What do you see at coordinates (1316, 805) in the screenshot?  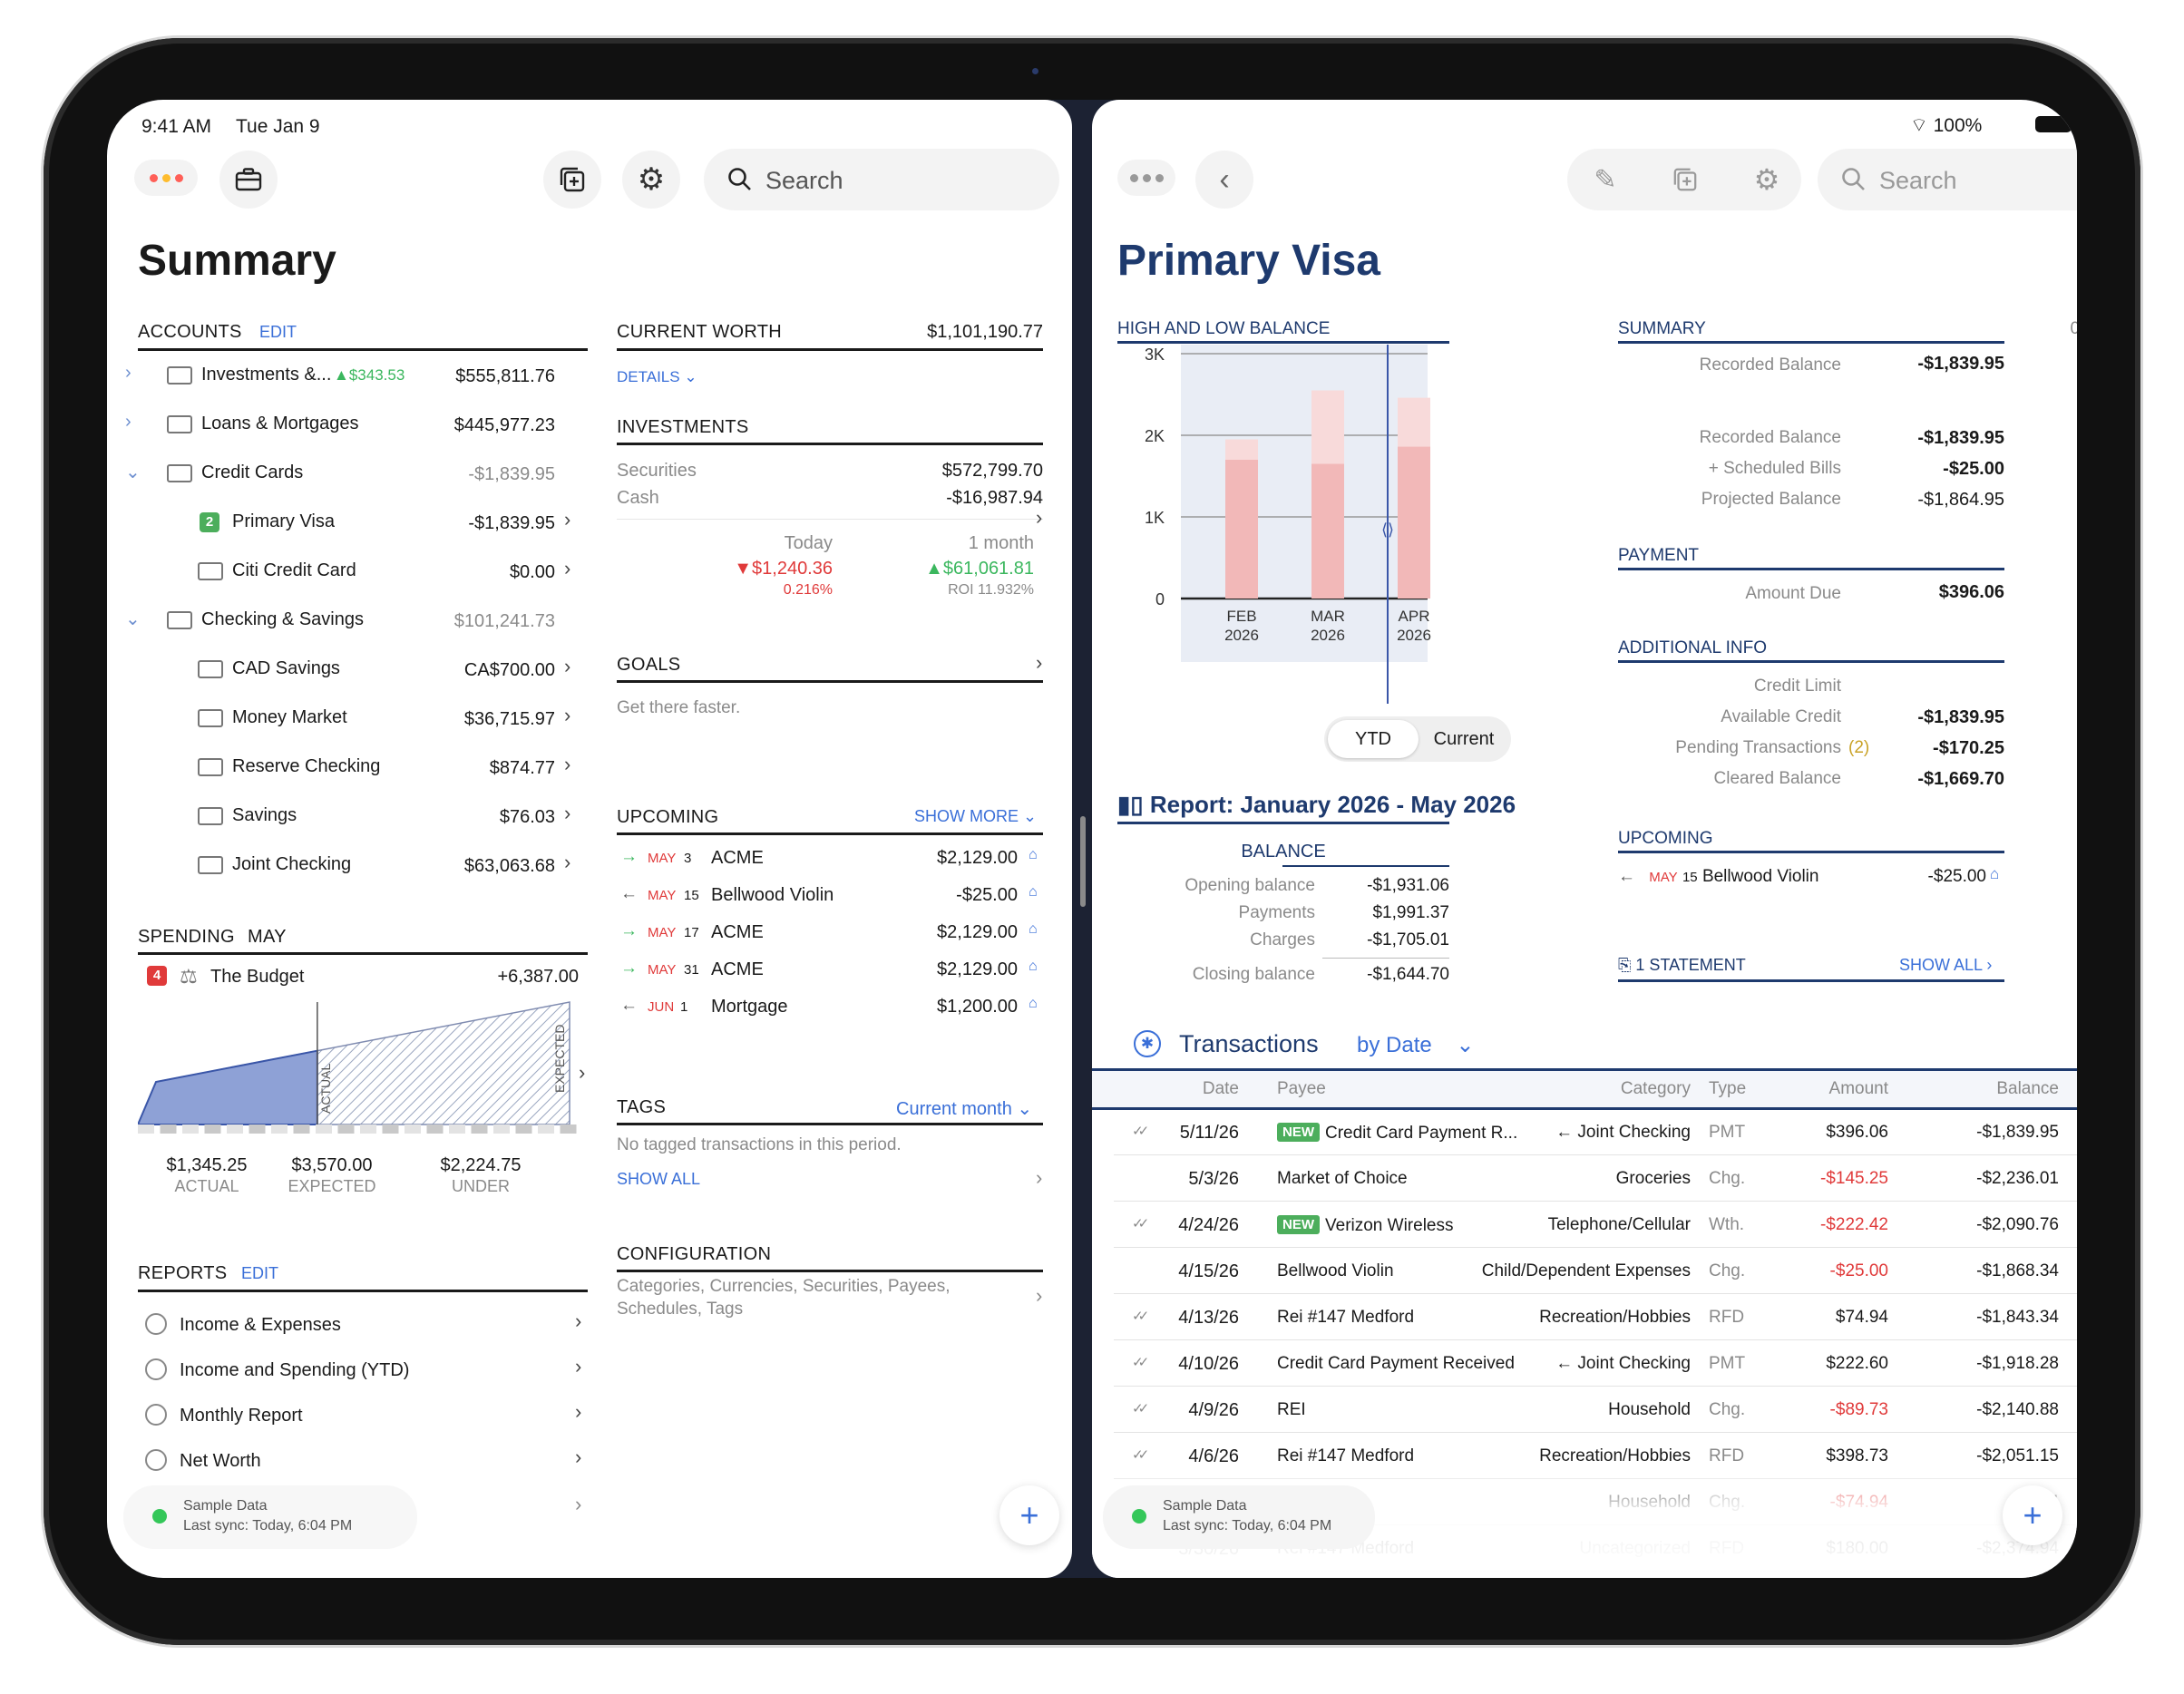 I see `report-title-link: ▮▯ Report: January 2026 - May 2026` at bounding box center [1316, 805].